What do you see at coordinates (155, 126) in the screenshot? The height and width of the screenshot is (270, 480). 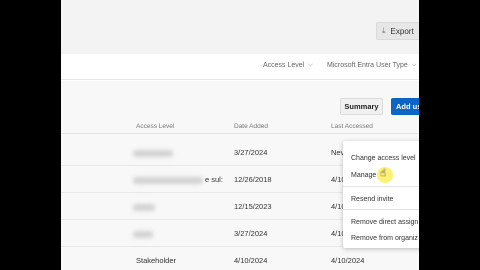 I see `column-header-access-level: Access Level` at bounding box center [155, 126].